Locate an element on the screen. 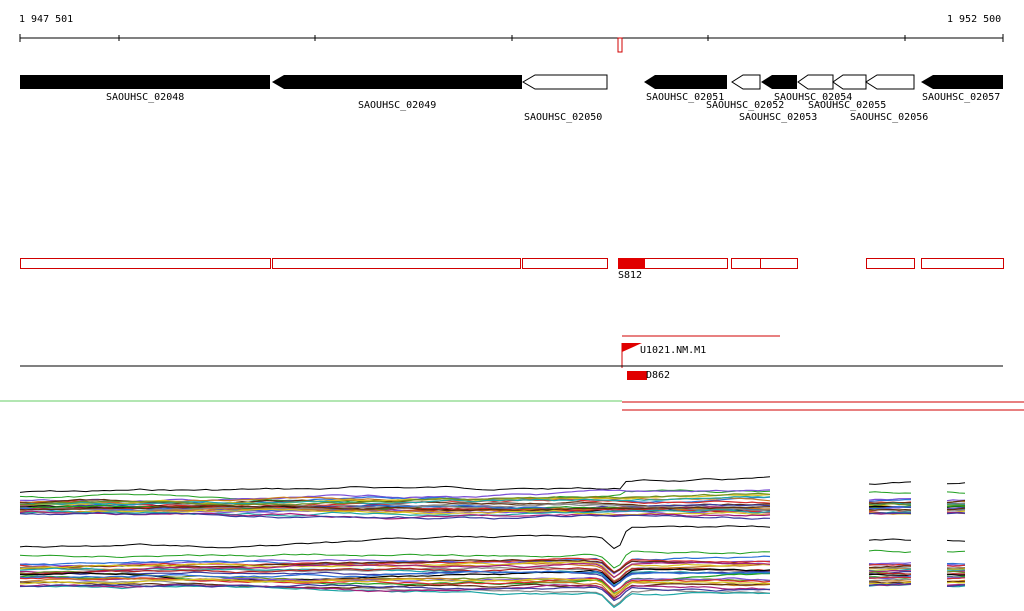  ruler-start-label: 1 947 501 is located at coordinates (46, 19).